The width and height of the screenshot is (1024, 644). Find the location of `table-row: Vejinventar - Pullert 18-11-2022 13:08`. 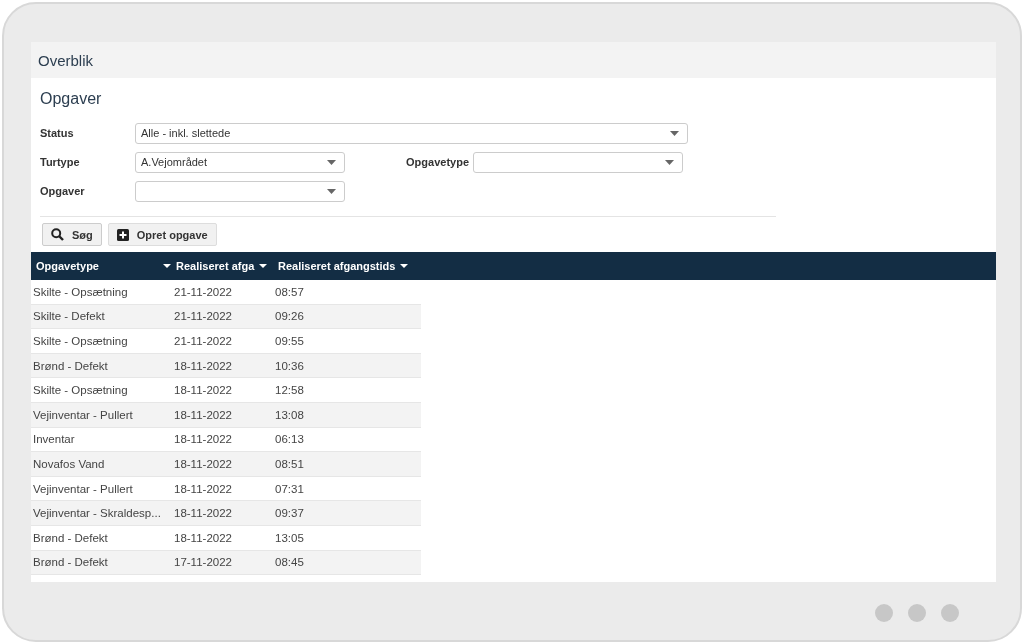

table-row: Vejinventar - Pullert 18-11-2022 13:08 is located at coordinates (226, 415).